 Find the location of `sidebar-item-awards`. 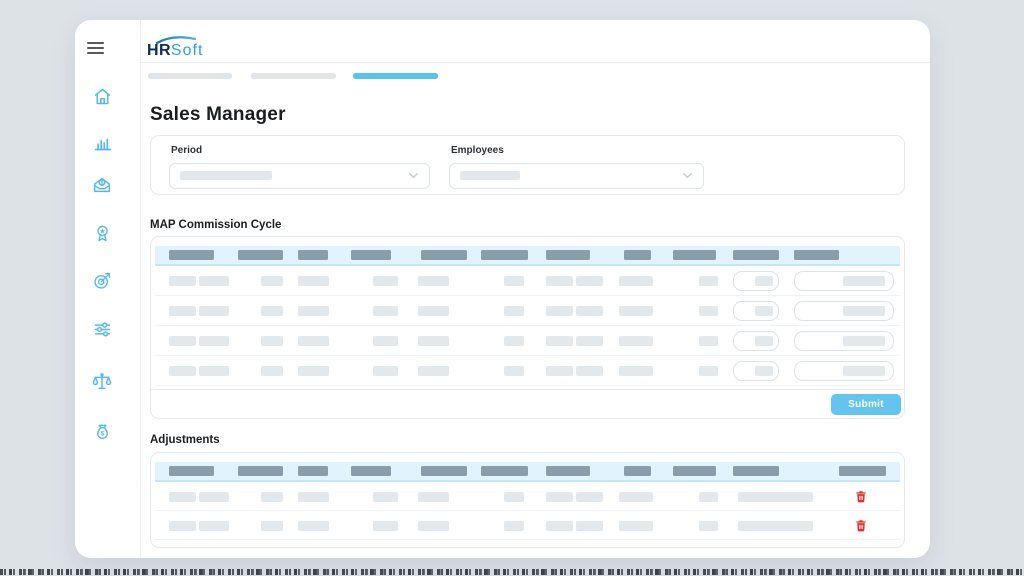

sidebar-item-awards is located at coordinates (102, 233).